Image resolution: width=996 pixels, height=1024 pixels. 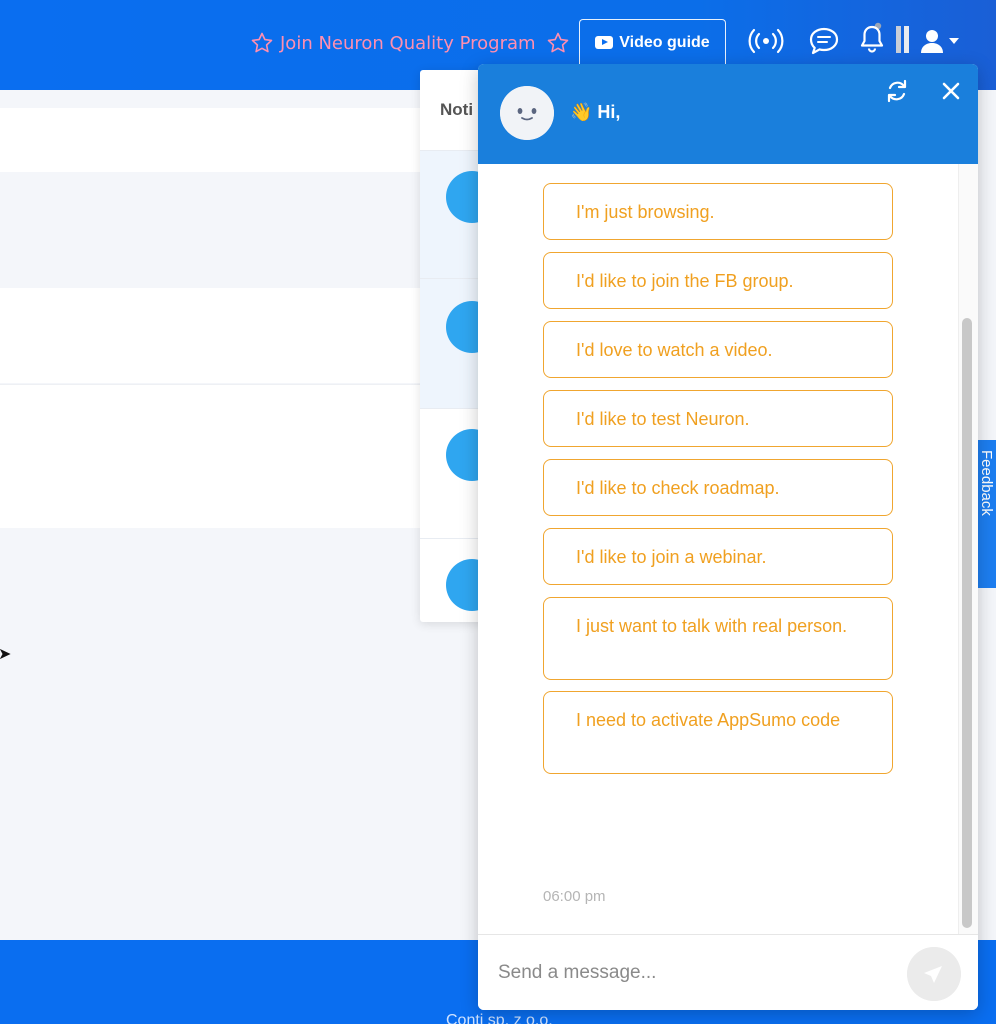 I want to click on quick-reply-option: I'd like to join the FB group., so click(x=718, y=280).